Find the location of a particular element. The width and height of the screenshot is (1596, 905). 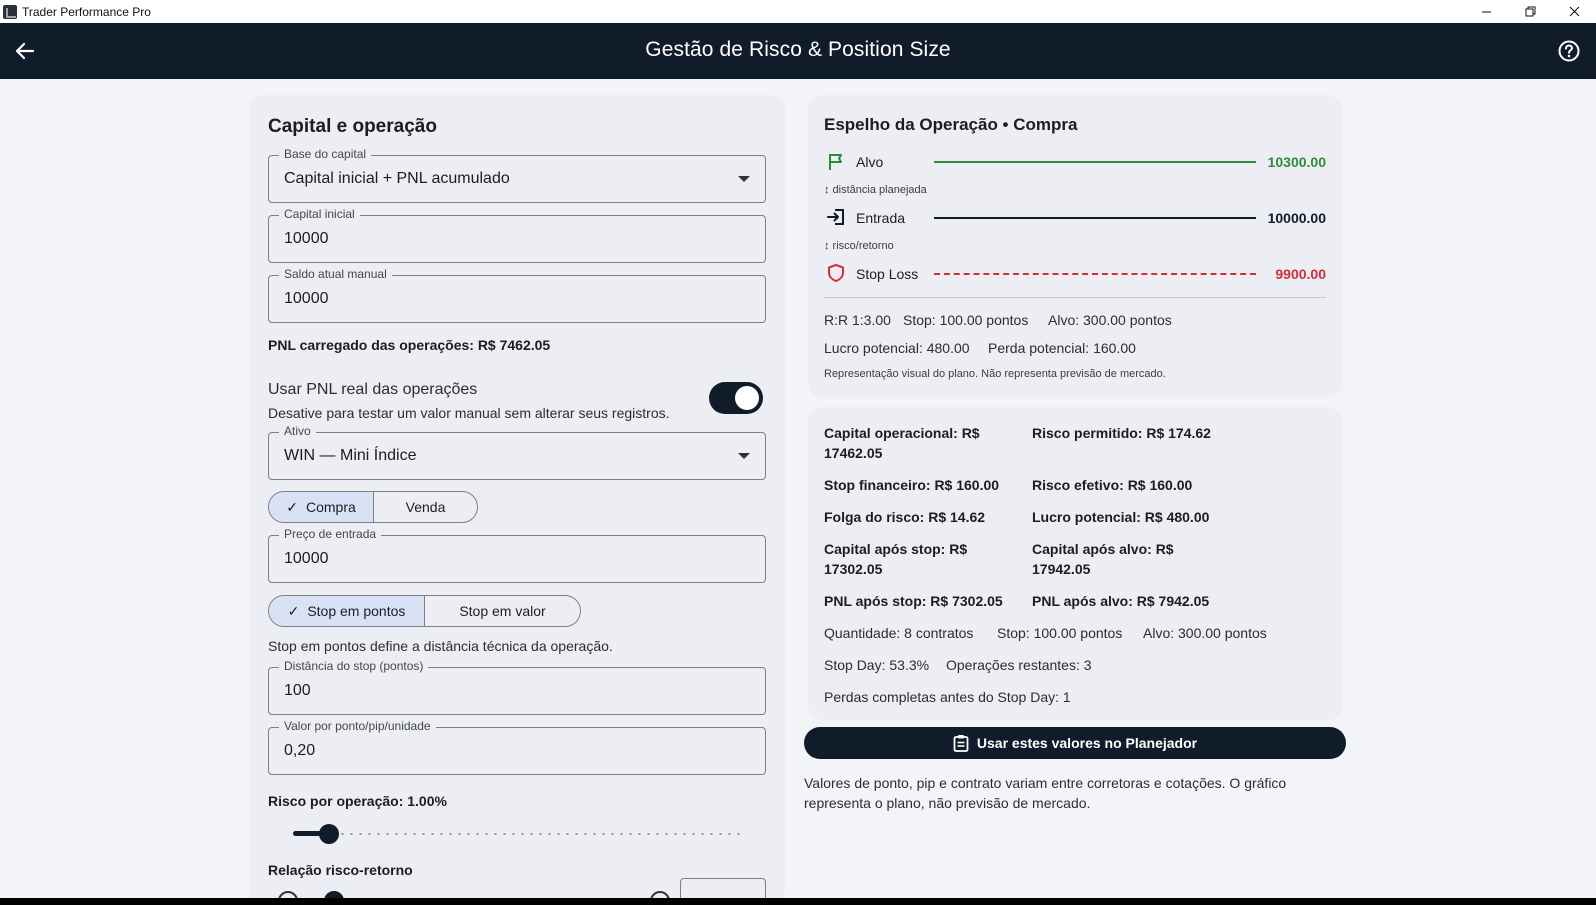

field-label: Ativo is located at coordinates (297, 431).